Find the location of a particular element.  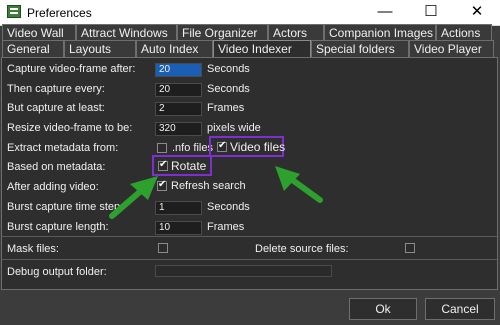

resize-label: Resize video-frame to be: is located at coordinates (70, 128).